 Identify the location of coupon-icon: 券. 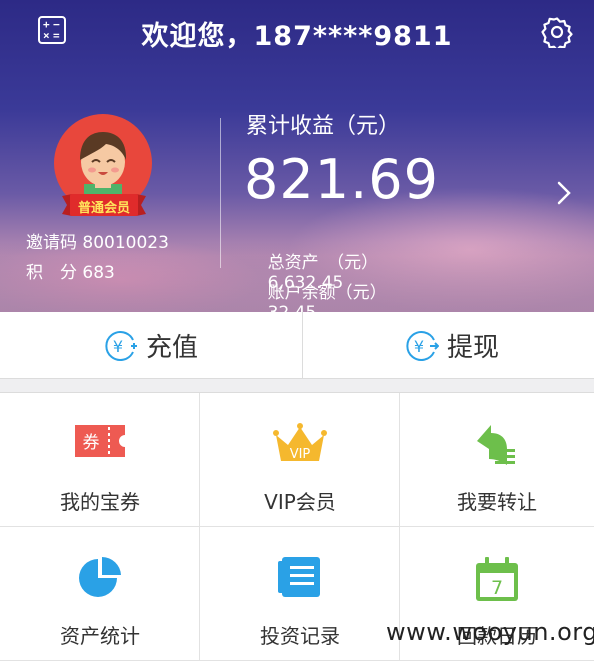
(100, 441).